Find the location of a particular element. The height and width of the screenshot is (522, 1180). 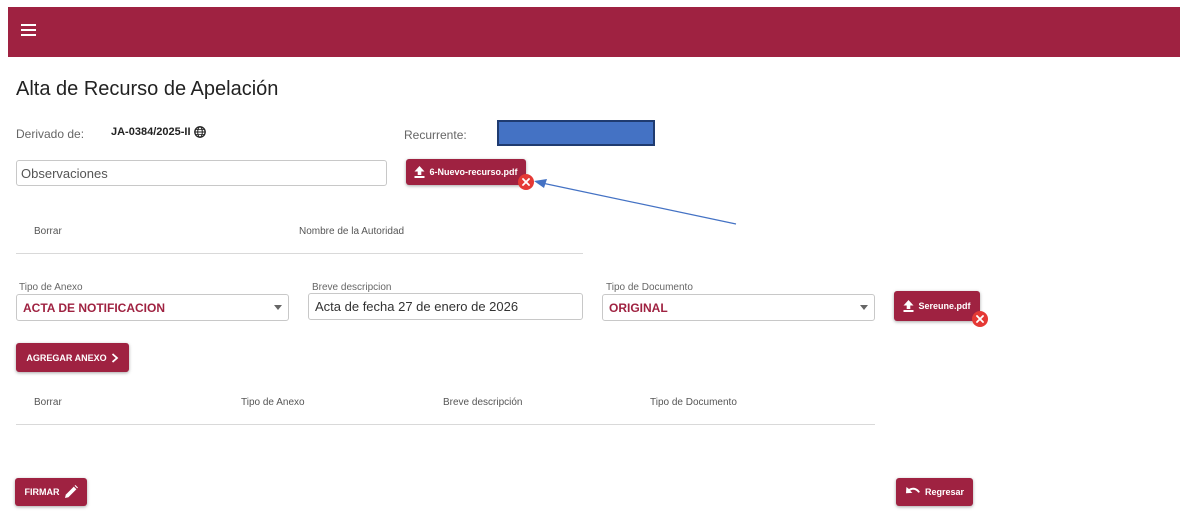

regresar-button: Regresar is located at coordinates (934, 492).